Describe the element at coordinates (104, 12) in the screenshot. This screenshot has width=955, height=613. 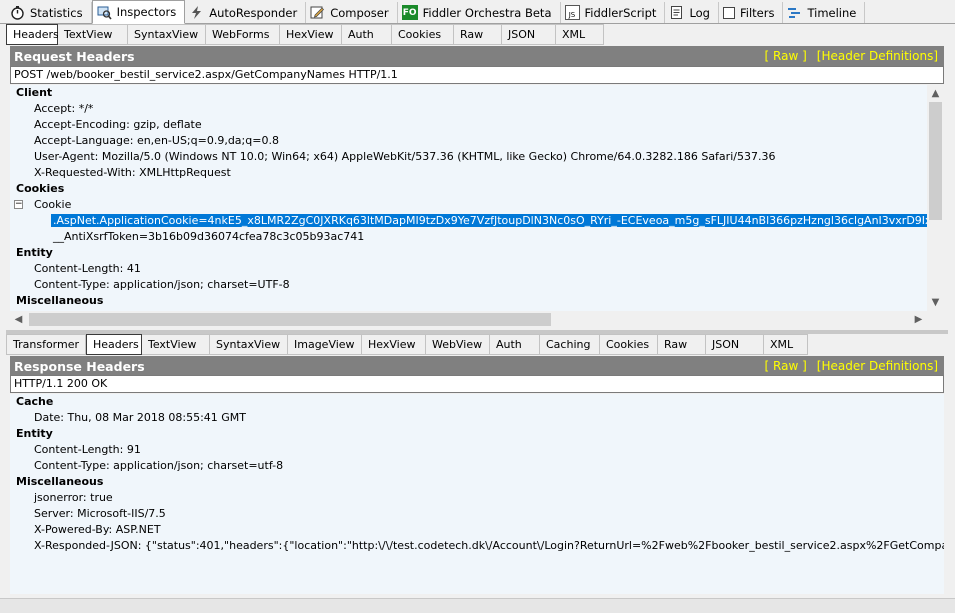
I see `inspect-icon` at that location.